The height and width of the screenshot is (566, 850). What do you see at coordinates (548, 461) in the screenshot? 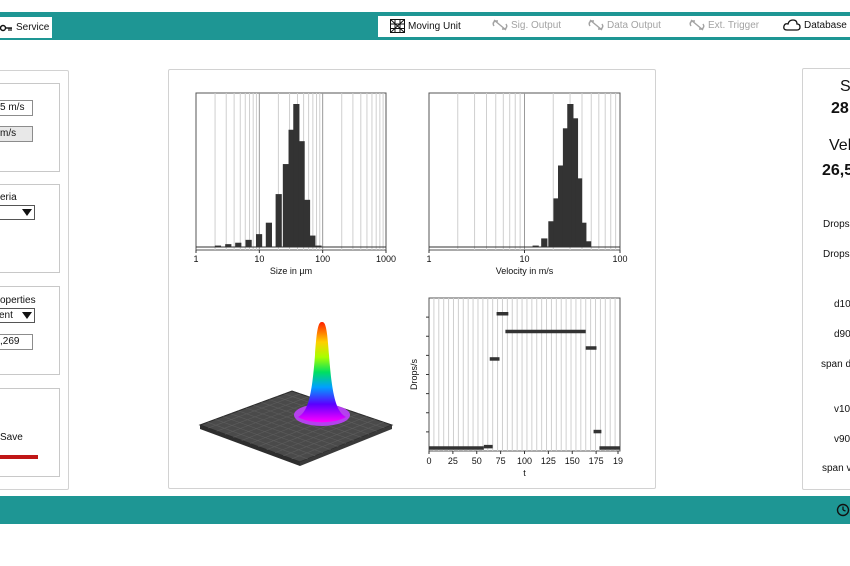
I see `timeline-tick-label: 125` at bounding box center [548, 461].